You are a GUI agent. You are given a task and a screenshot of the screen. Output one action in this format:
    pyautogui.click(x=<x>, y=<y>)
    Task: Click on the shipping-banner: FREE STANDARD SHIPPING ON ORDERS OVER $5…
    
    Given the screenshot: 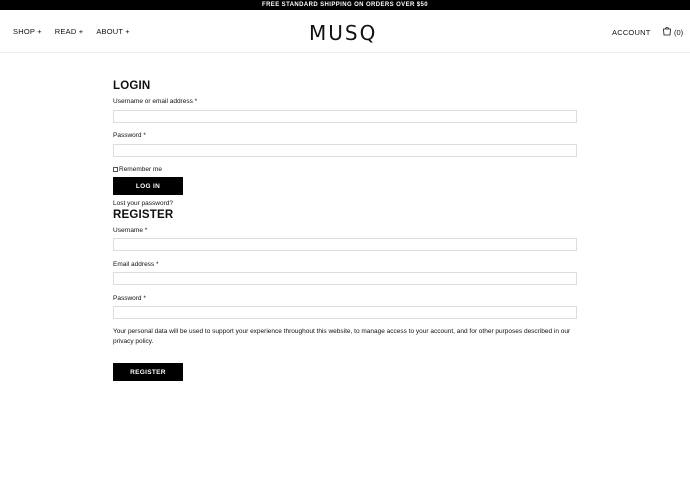 What is the action you would take?
    pyautogui.click(x=345, y=5)
    